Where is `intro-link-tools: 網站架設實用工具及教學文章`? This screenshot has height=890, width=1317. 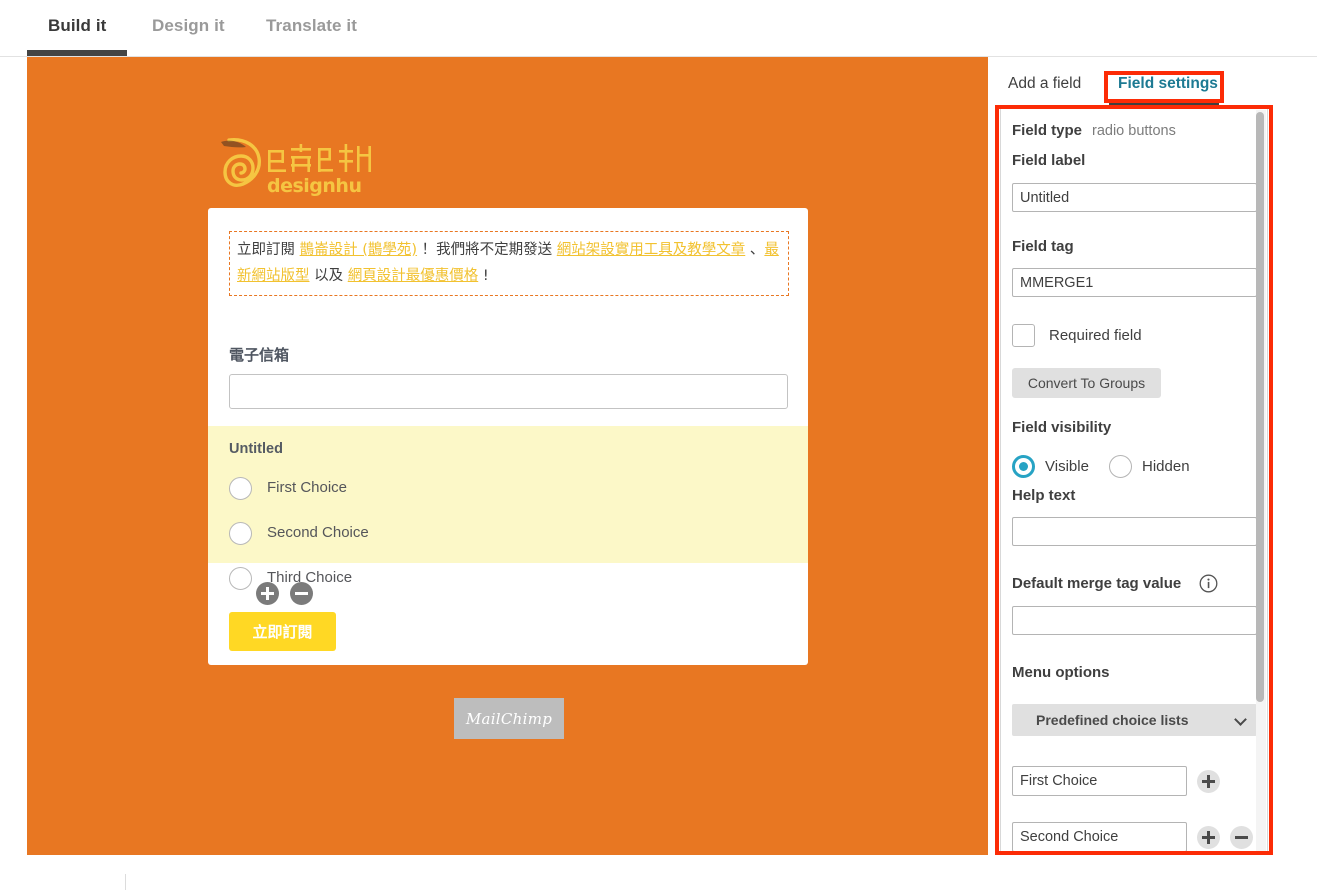 intro-link-tools: 網站架設實用工具及教學文章 is located at coordinates (651, 250).